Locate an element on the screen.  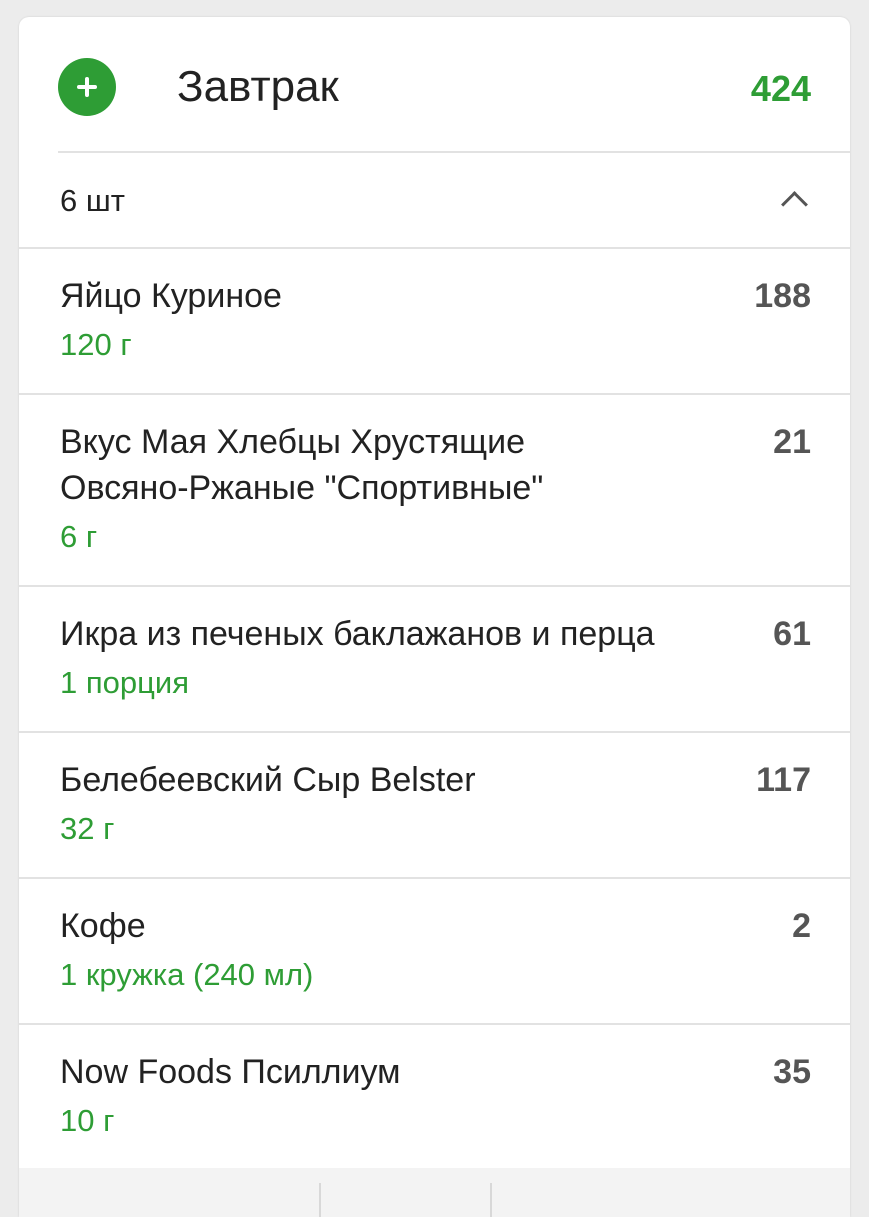
food-calories: 61 is located at coordinates (792, 634).